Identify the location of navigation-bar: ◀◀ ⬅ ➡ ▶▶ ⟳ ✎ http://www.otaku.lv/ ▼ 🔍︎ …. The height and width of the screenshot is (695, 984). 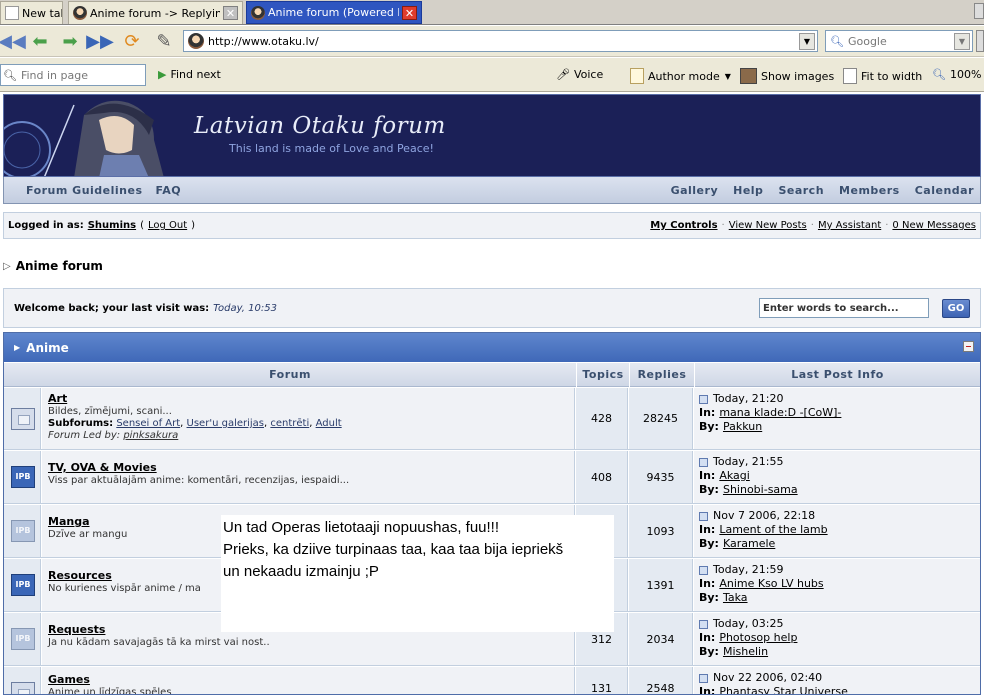
(492, 41).